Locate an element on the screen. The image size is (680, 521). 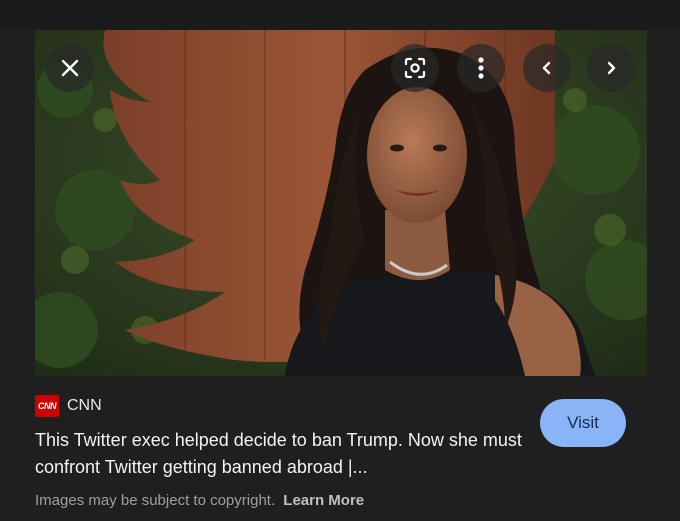
source-row: CNN CNN is located at coordinates (68, 406).